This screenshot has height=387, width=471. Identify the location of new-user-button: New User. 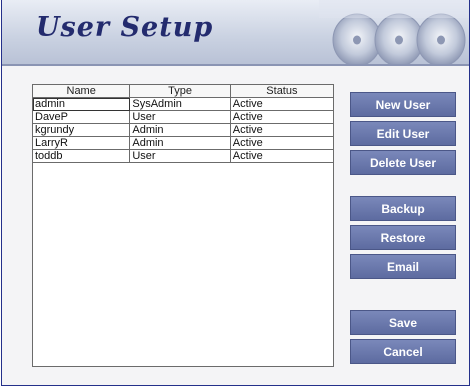
(403, 104).